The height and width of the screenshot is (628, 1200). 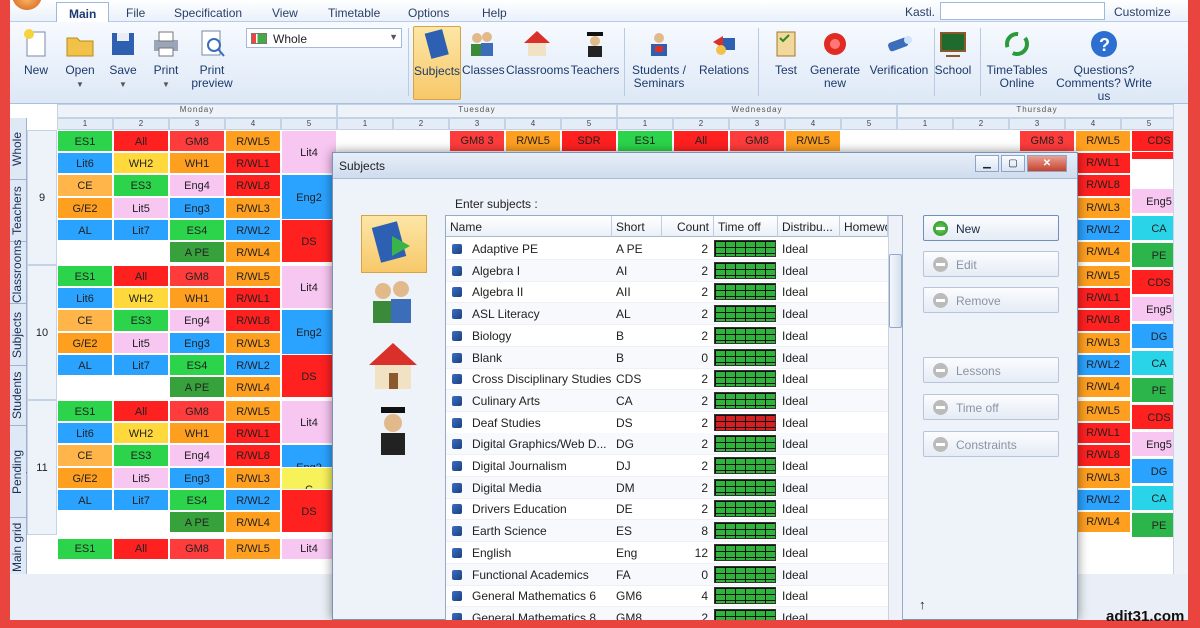 What do you see at coordinates (141, 433) in the screenshot?
I see `lesson-cell: WH2` at bounding box center [141, 433].